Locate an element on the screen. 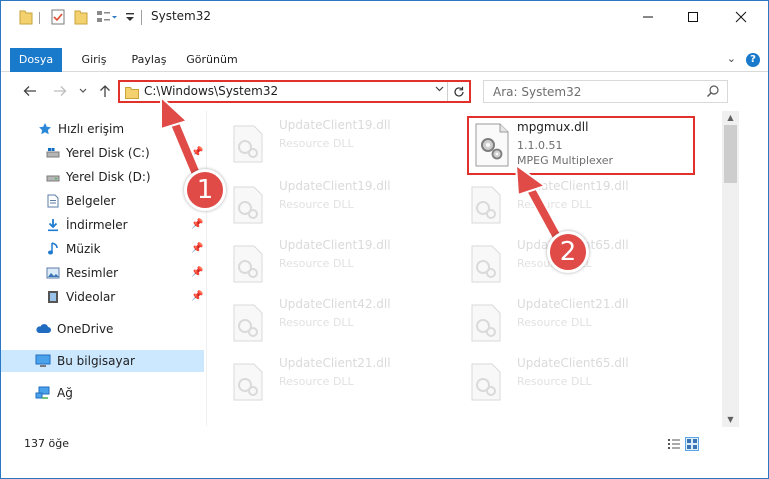  chevron-down-icon: ⌄ is located at coordinates (731, 58).